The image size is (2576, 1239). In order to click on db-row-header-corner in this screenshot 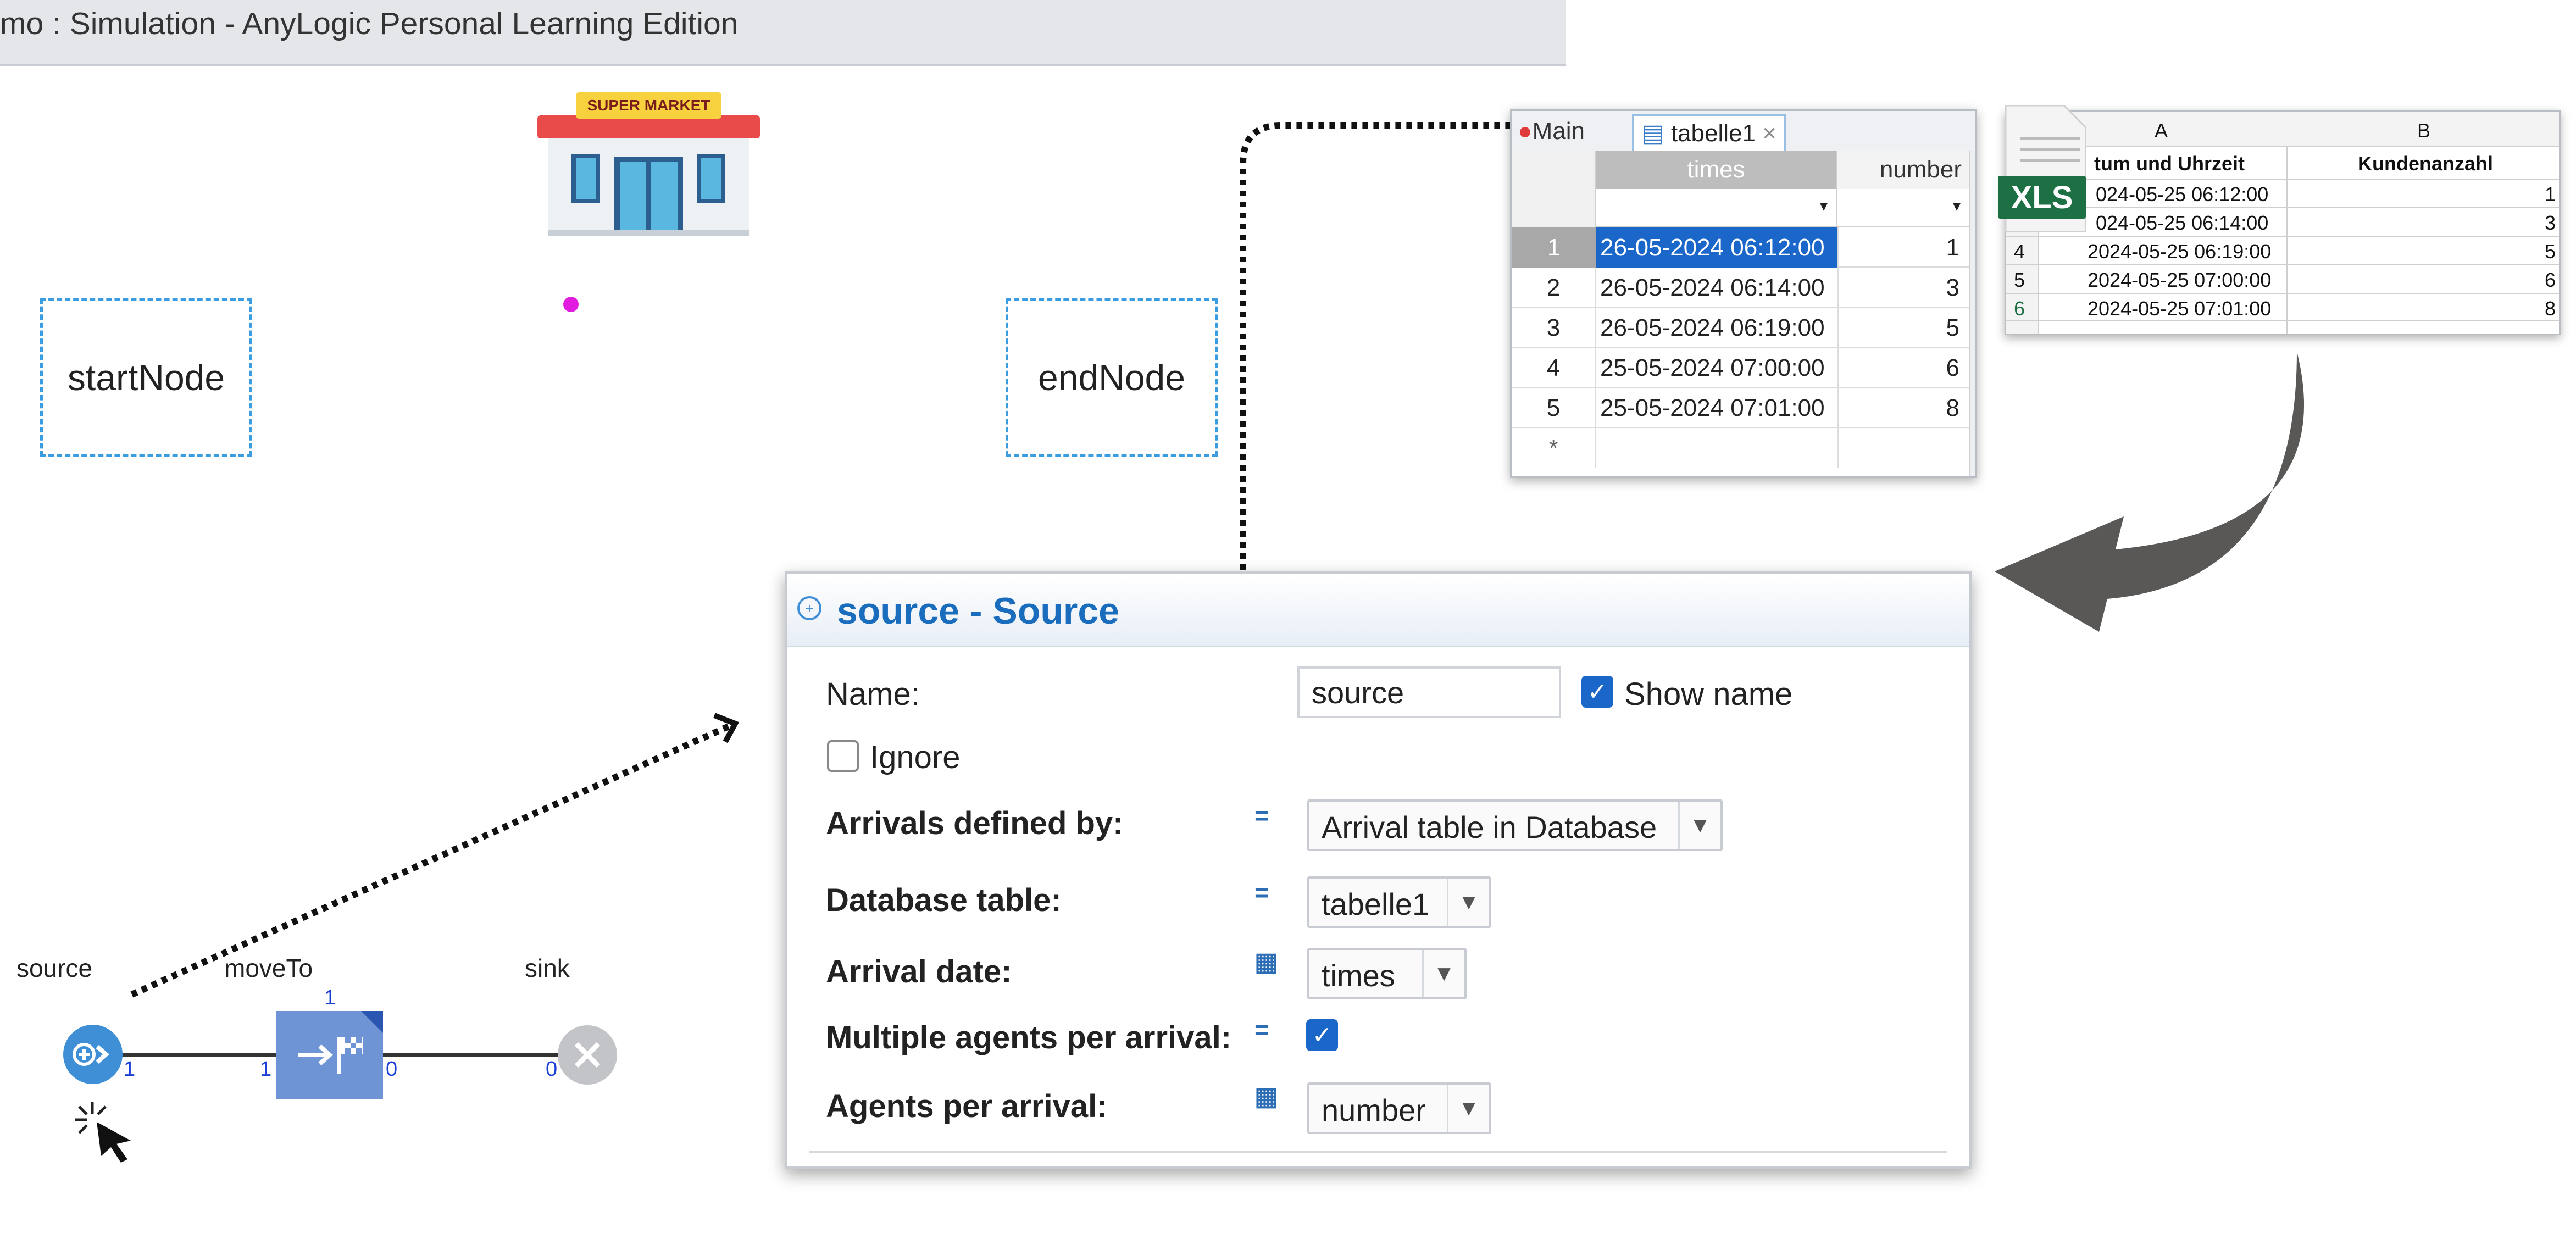, I will do `click(1554, 189)`.